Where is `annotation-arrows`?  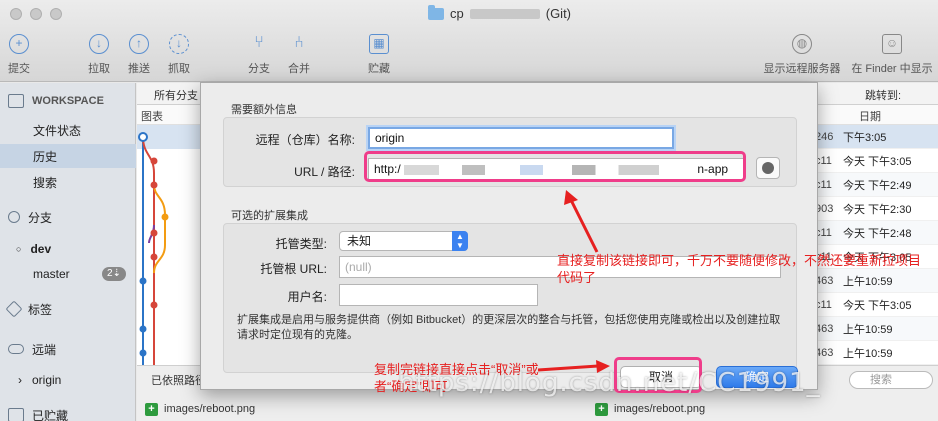 annotation-arrows is located at coordinates (573, 281).